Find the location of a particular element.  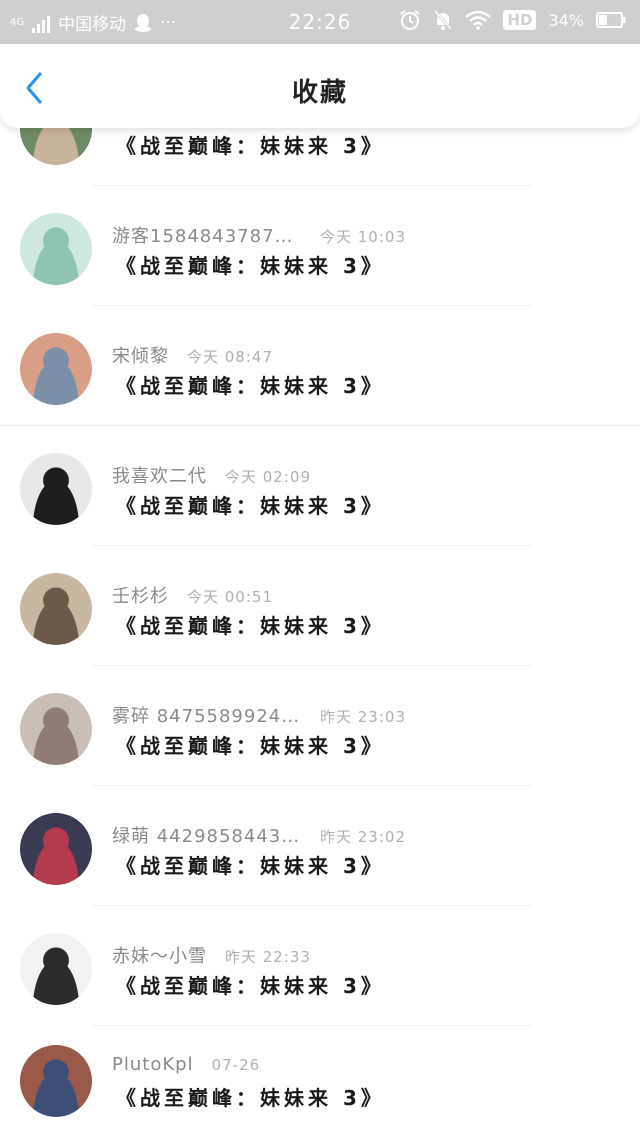

username: 宋倾黎 is located at coordinates (140, 355).